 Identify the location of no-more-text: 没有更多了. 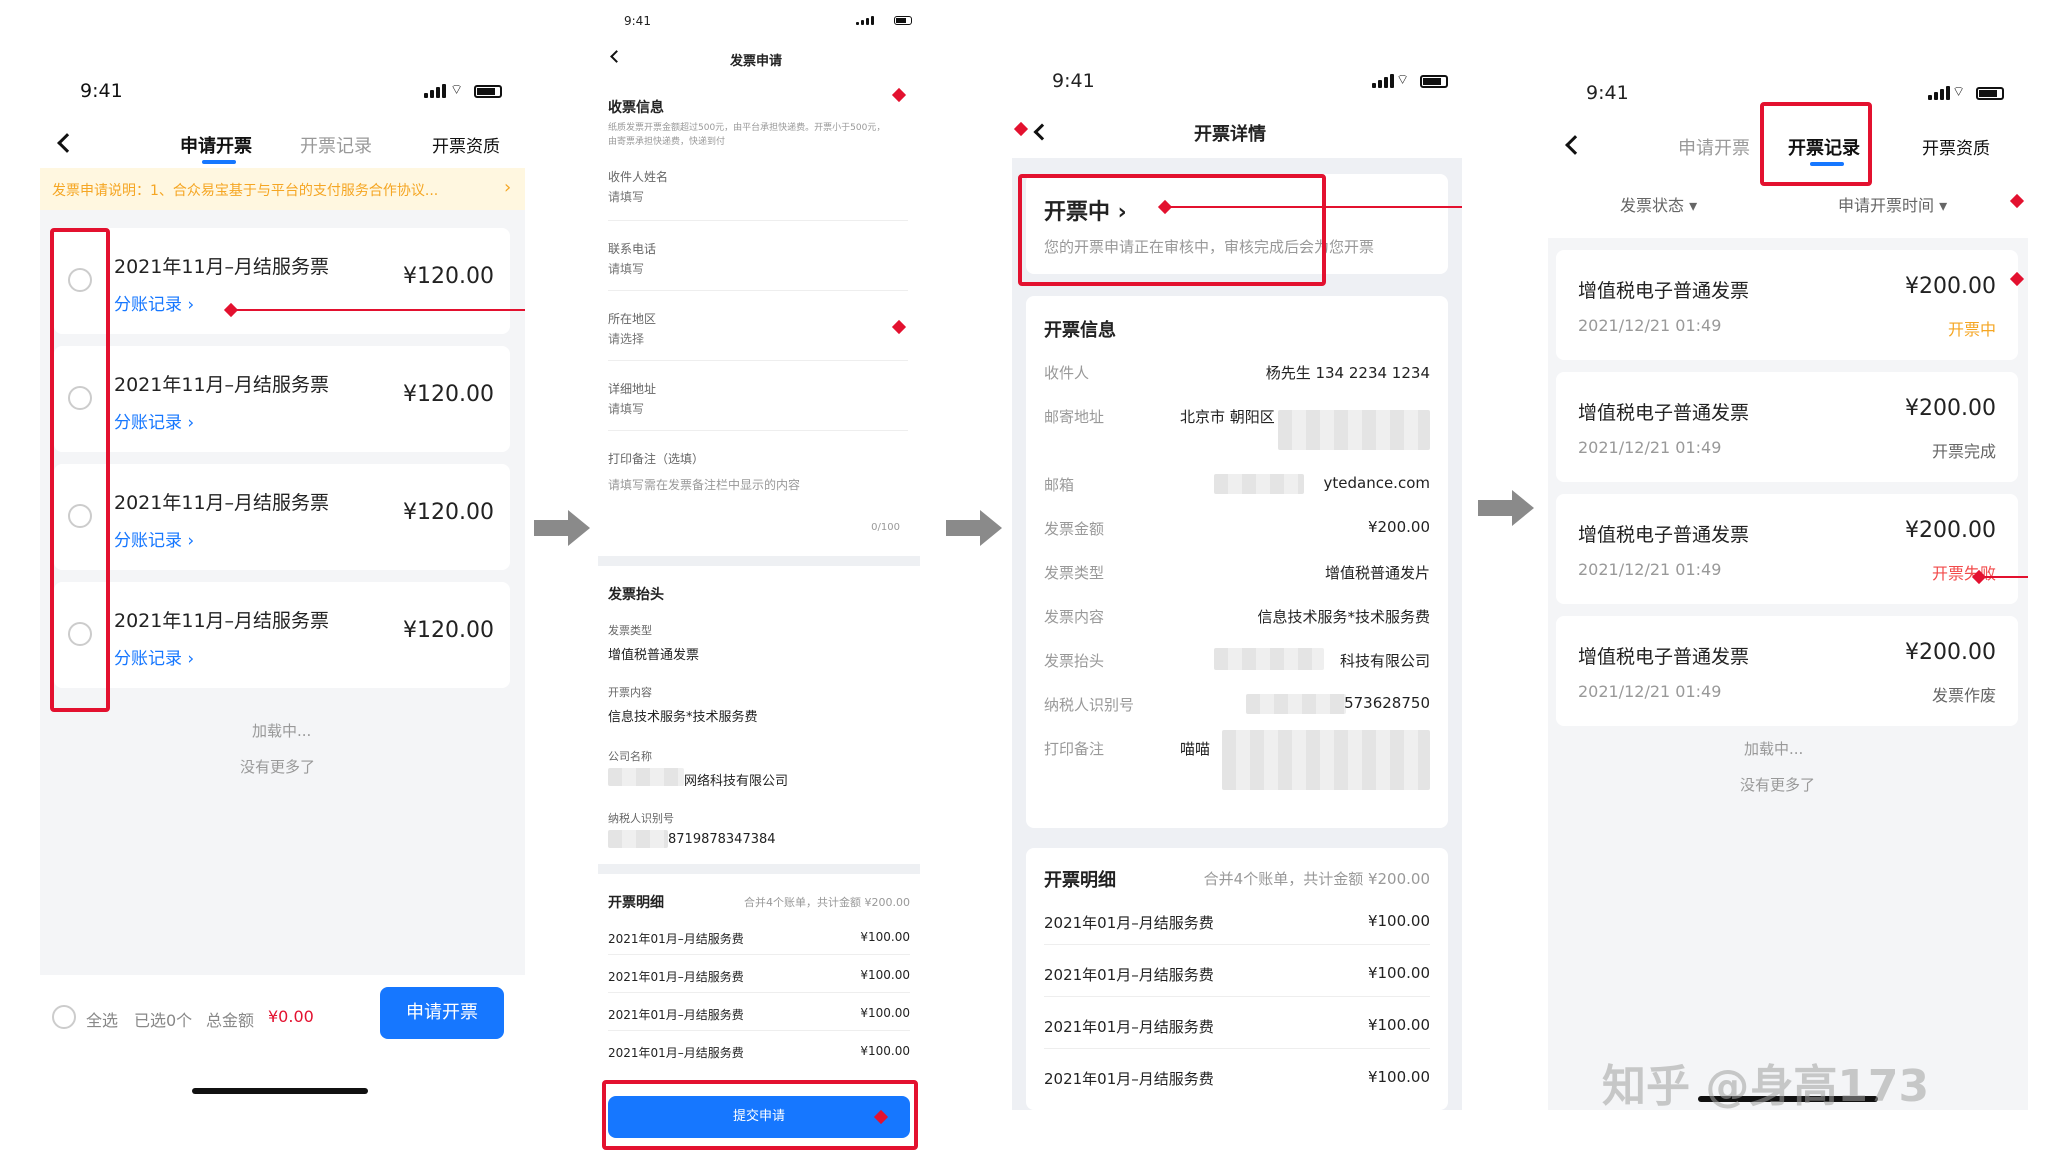
(1778, 785).